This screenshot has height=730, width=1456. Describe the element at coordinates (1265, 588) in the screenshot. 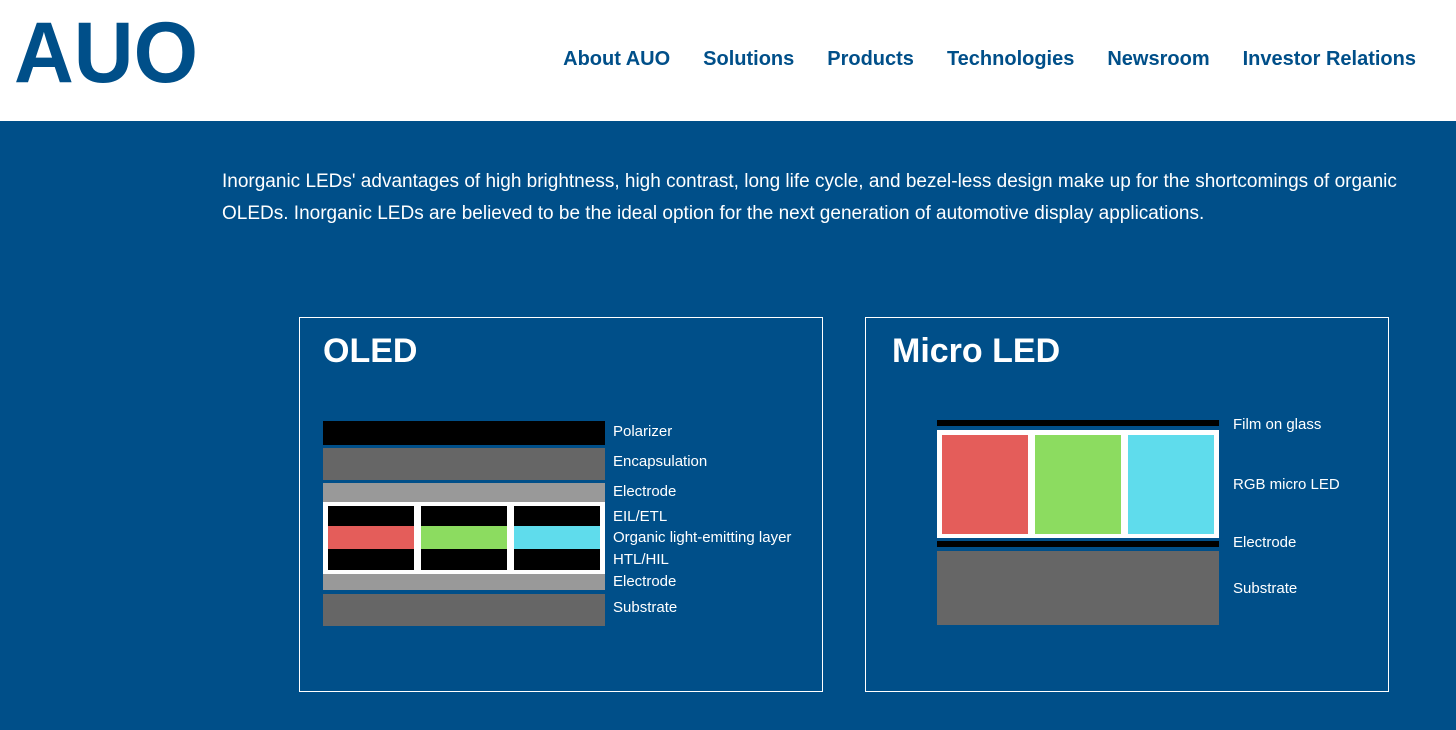

I see `microled-label-substrate: Substrate` at that location.